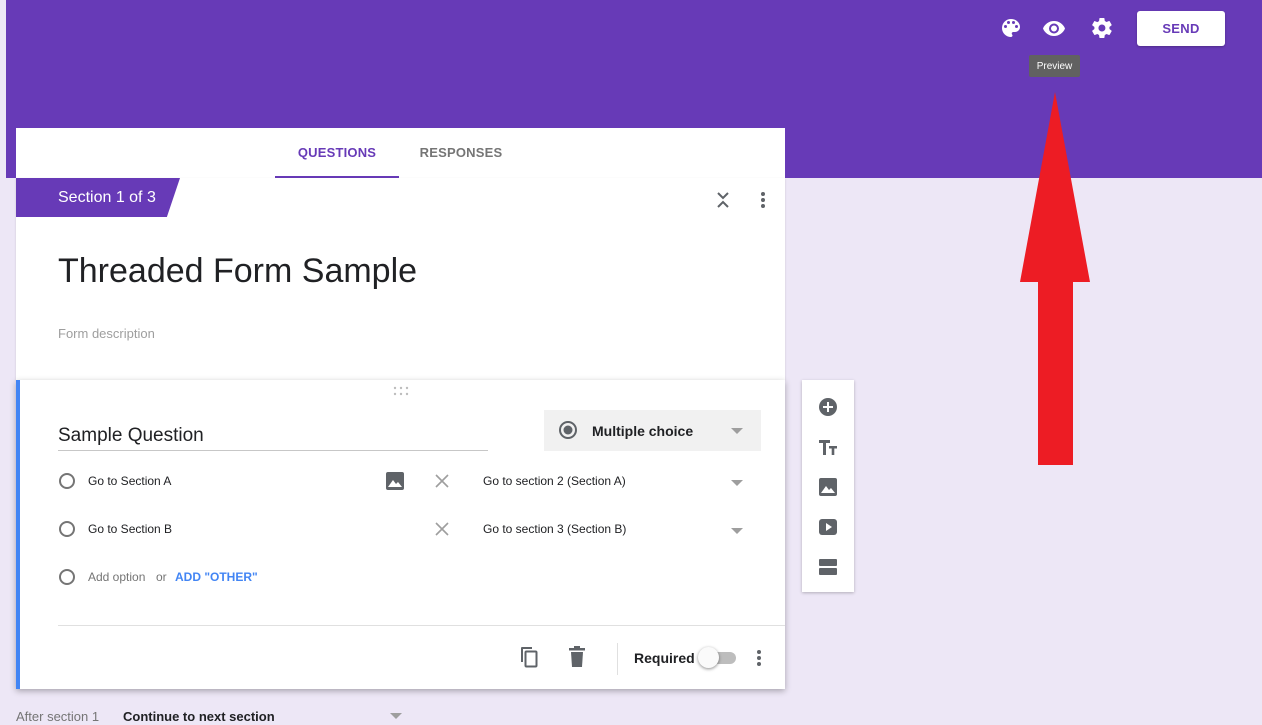 This screenshot has width=1262, height=725. What do you see at coordinates (1054, 66) in the screenshot?
I see `preview-tooltip: Preview` at bounding box center [1054, 66].